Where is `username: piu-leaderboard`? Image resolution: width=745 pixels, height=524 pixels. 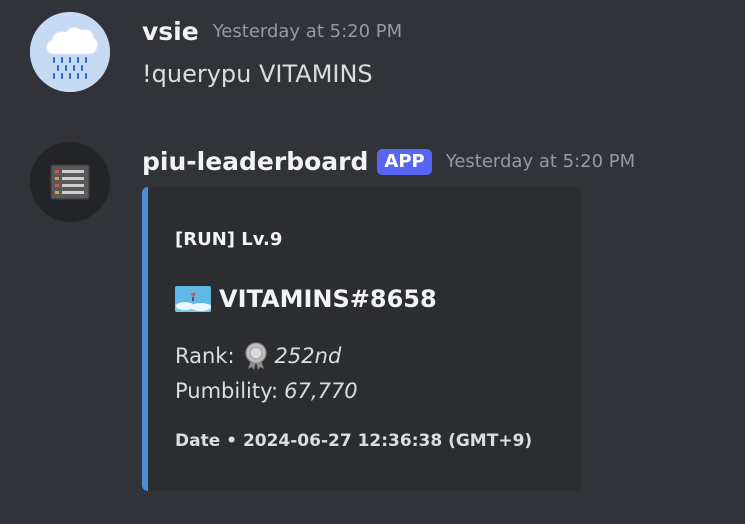
username: piu-leaderboard is located at coordinates (255, 161).